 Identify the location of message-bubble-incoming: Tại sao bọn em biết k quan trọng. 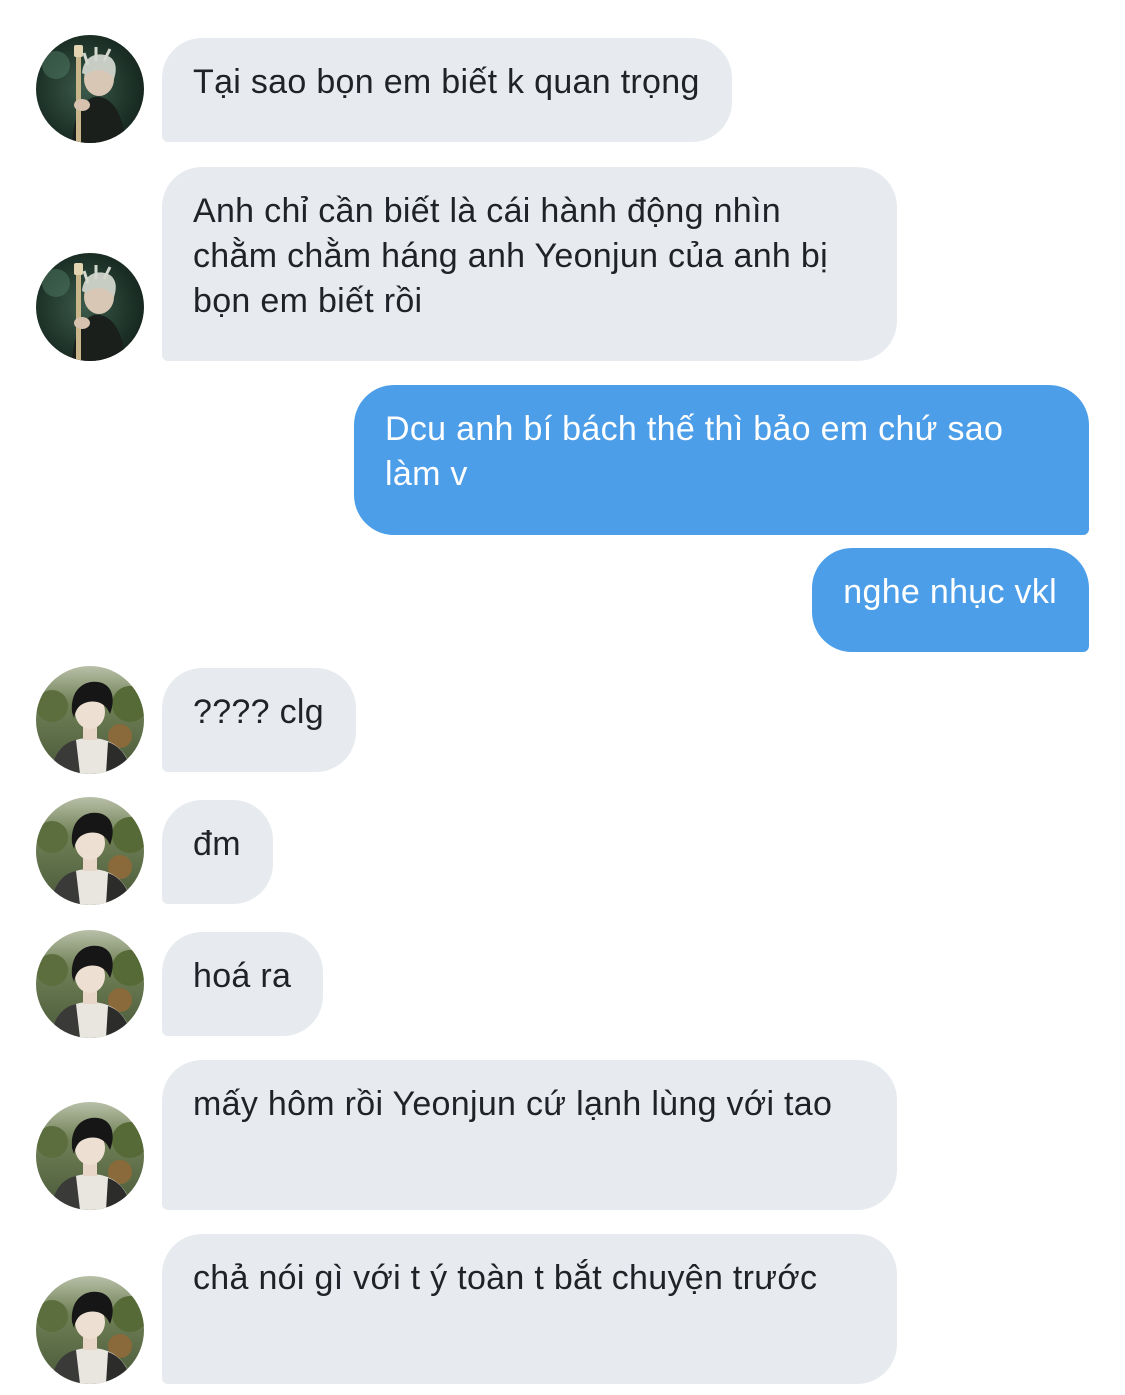
(447, 90).